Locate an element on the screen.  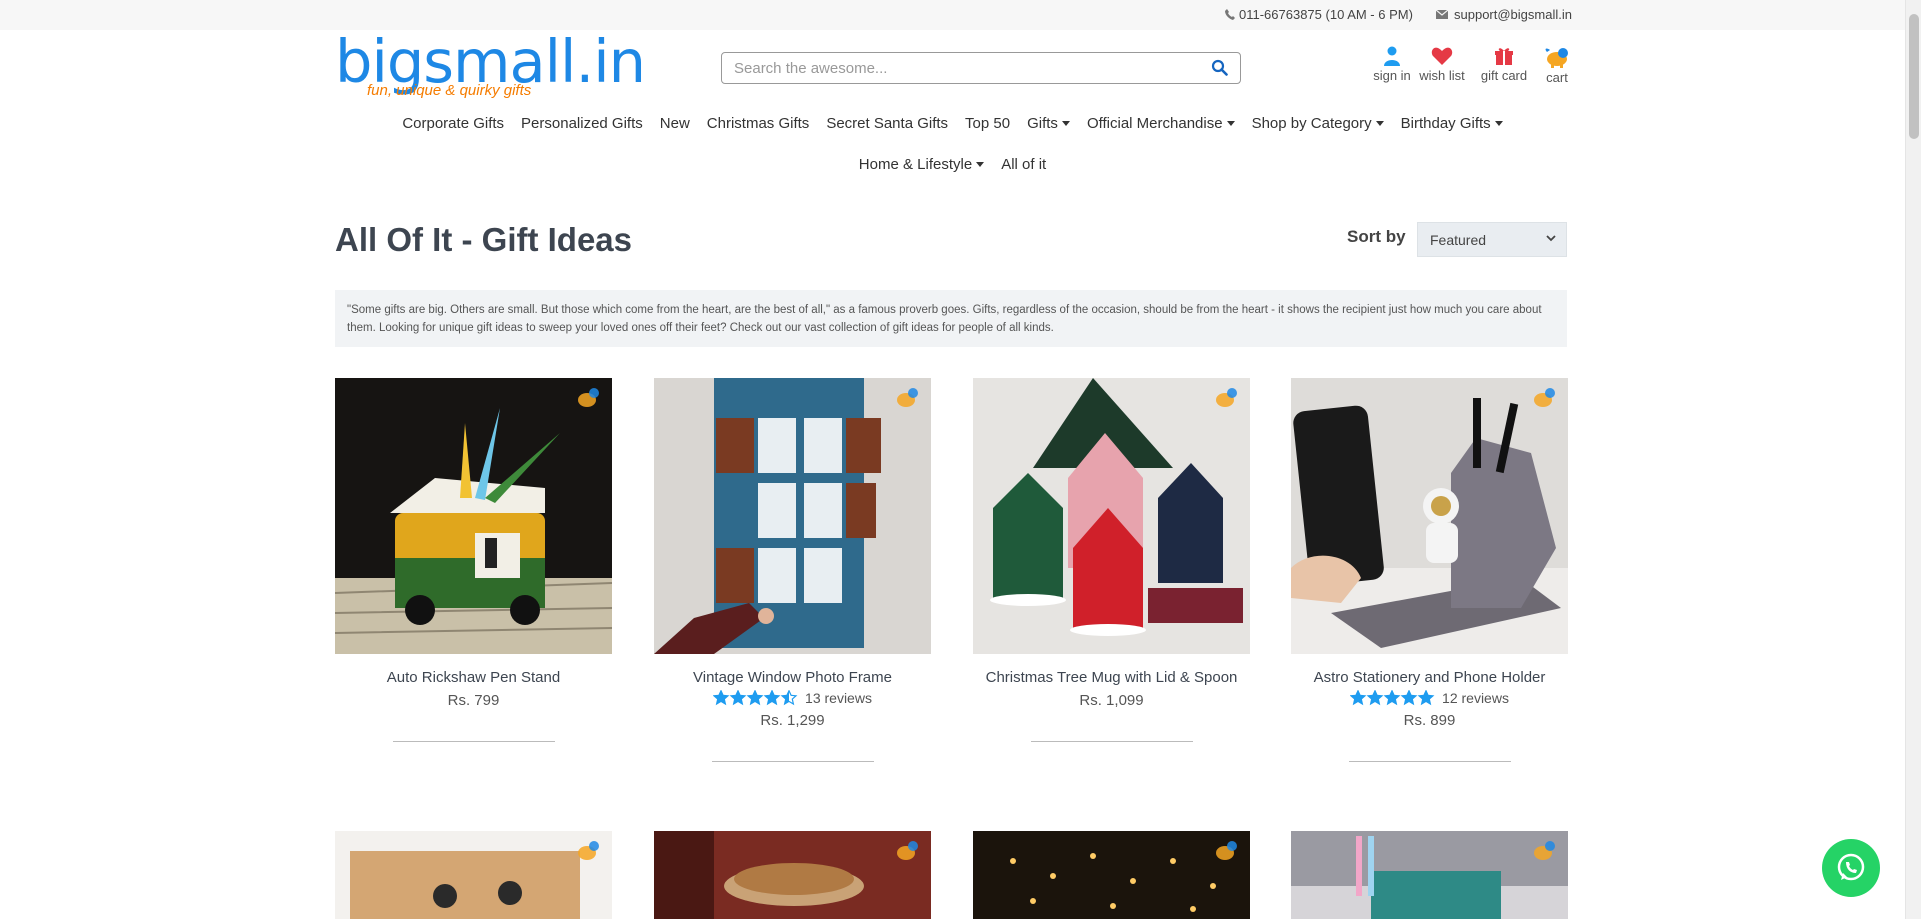
gift-icon is located at coordinates (1504, 56).